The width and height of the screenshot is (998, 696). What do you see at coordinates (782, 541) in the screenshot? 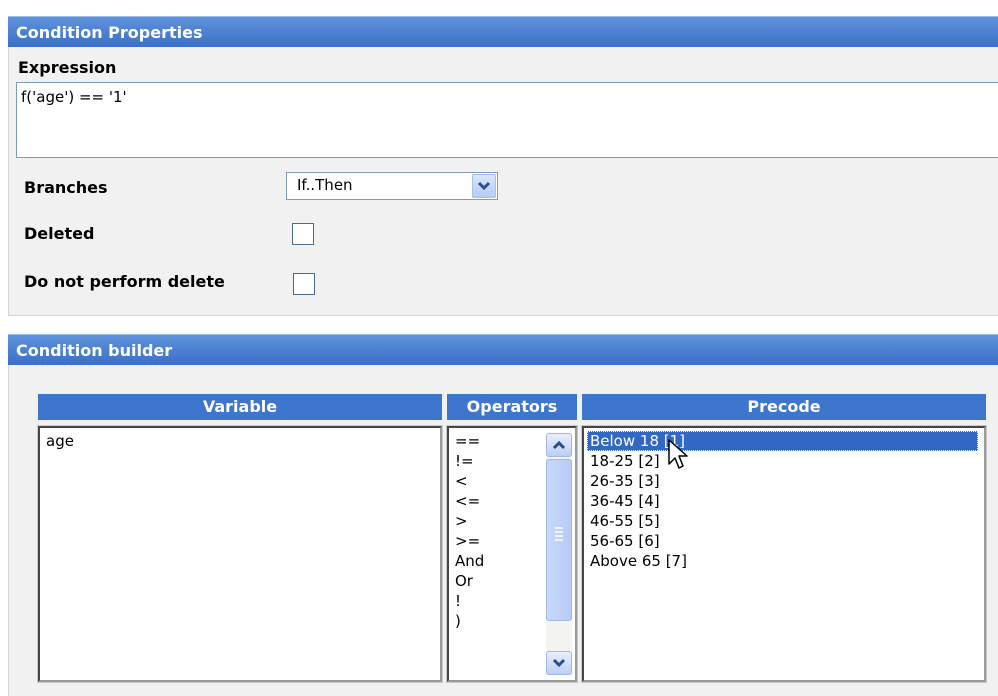
I see `list-item: 56-65 [6]` at bounding box center [782, 541].